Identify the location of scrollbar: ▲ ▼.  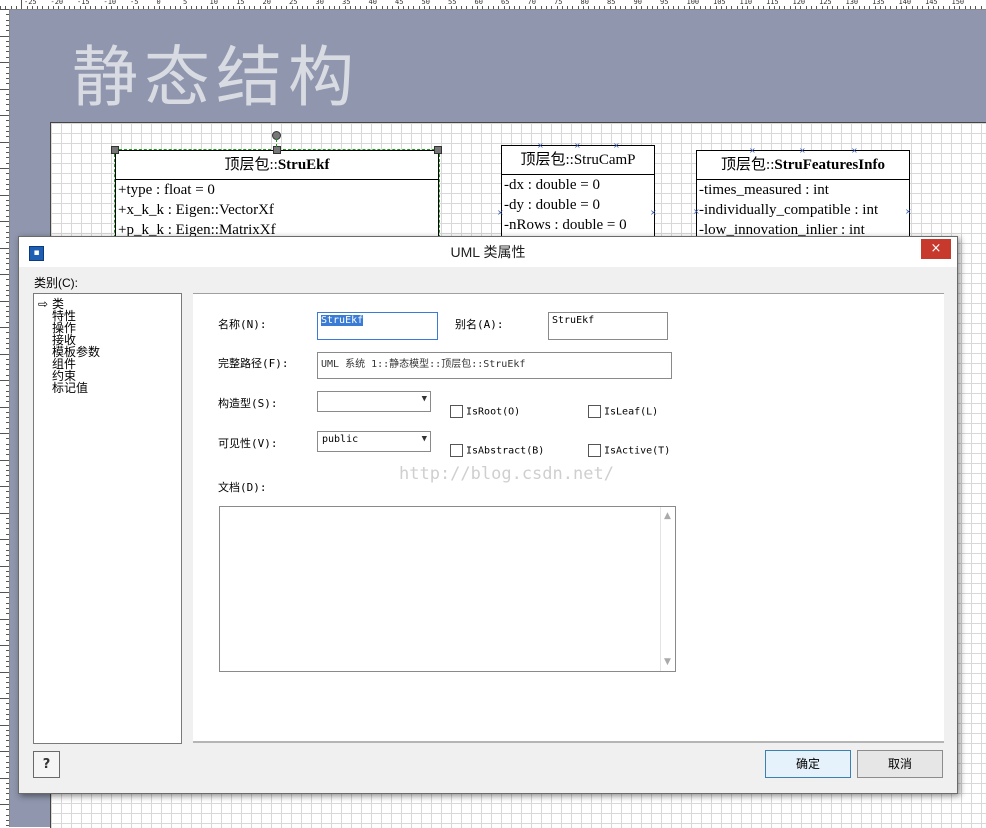
(667, 589).